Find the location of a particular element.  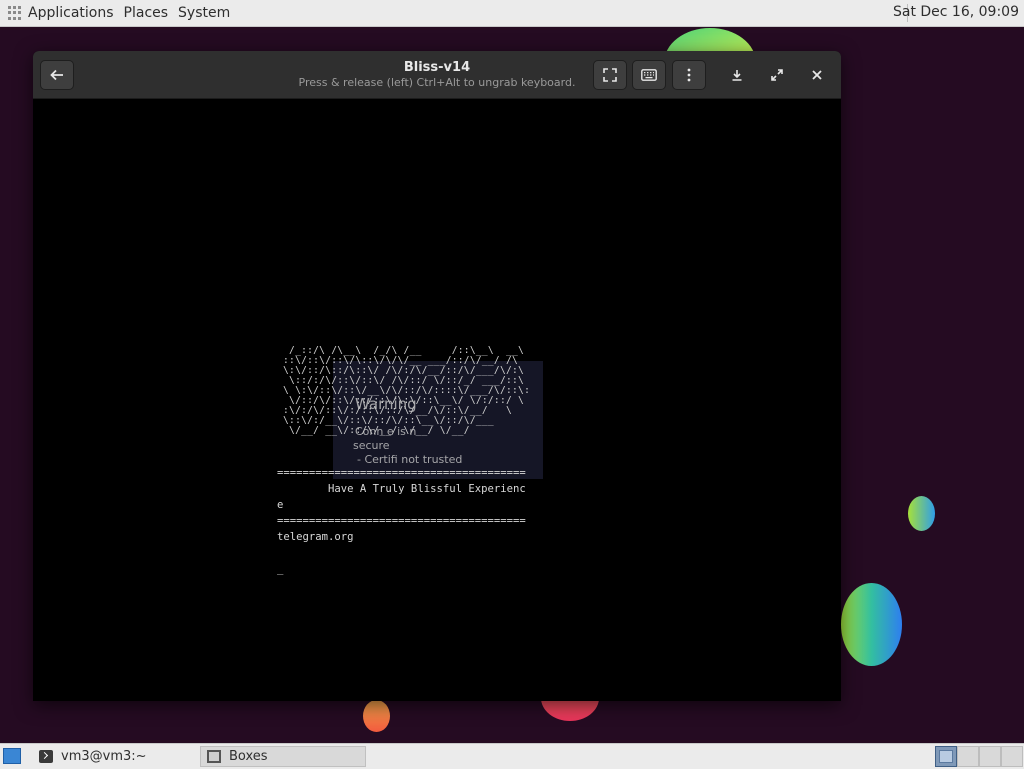

fullscreen-button is located at coordinates (610, 75).